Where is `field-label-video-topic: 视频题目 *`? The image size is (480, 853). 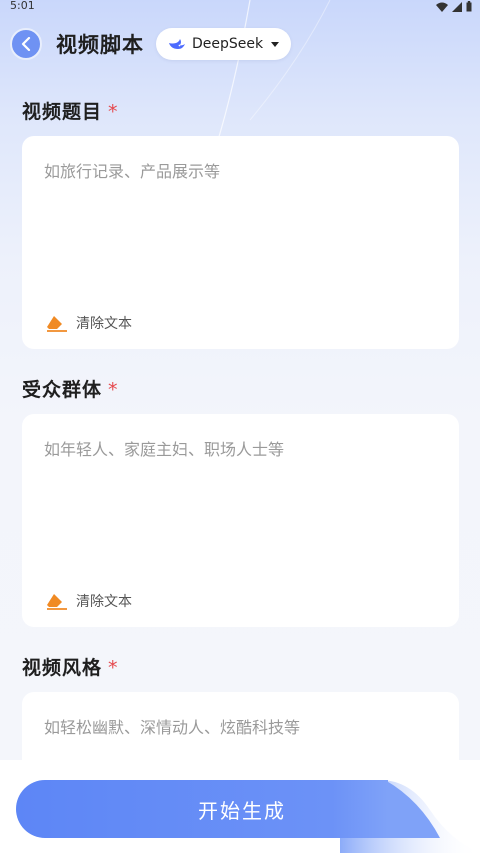 field-label-video-topic: 视频题目 * is located at coordinates (70, 112).